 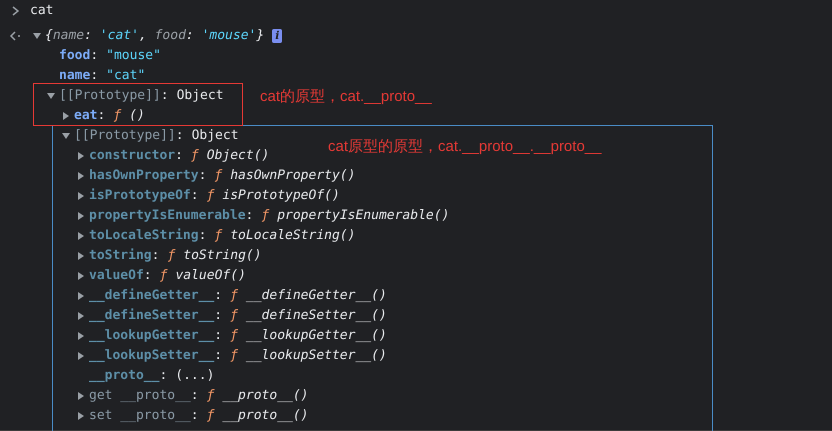 What do you see at coordinates (14, 36) in the screenshot?
I see `return-arrow-icon` at bounding box center [14, 36].